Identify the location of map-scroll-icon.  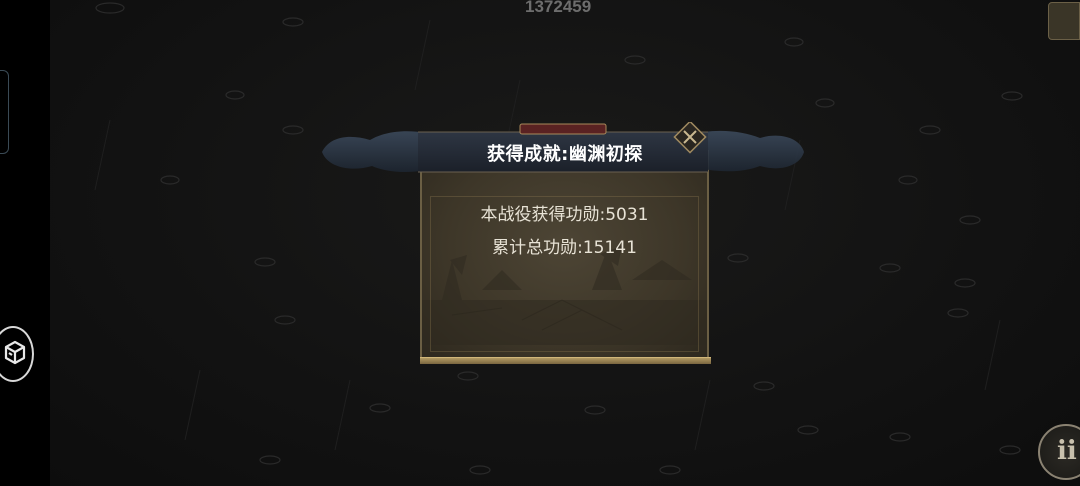
(1064, 21).